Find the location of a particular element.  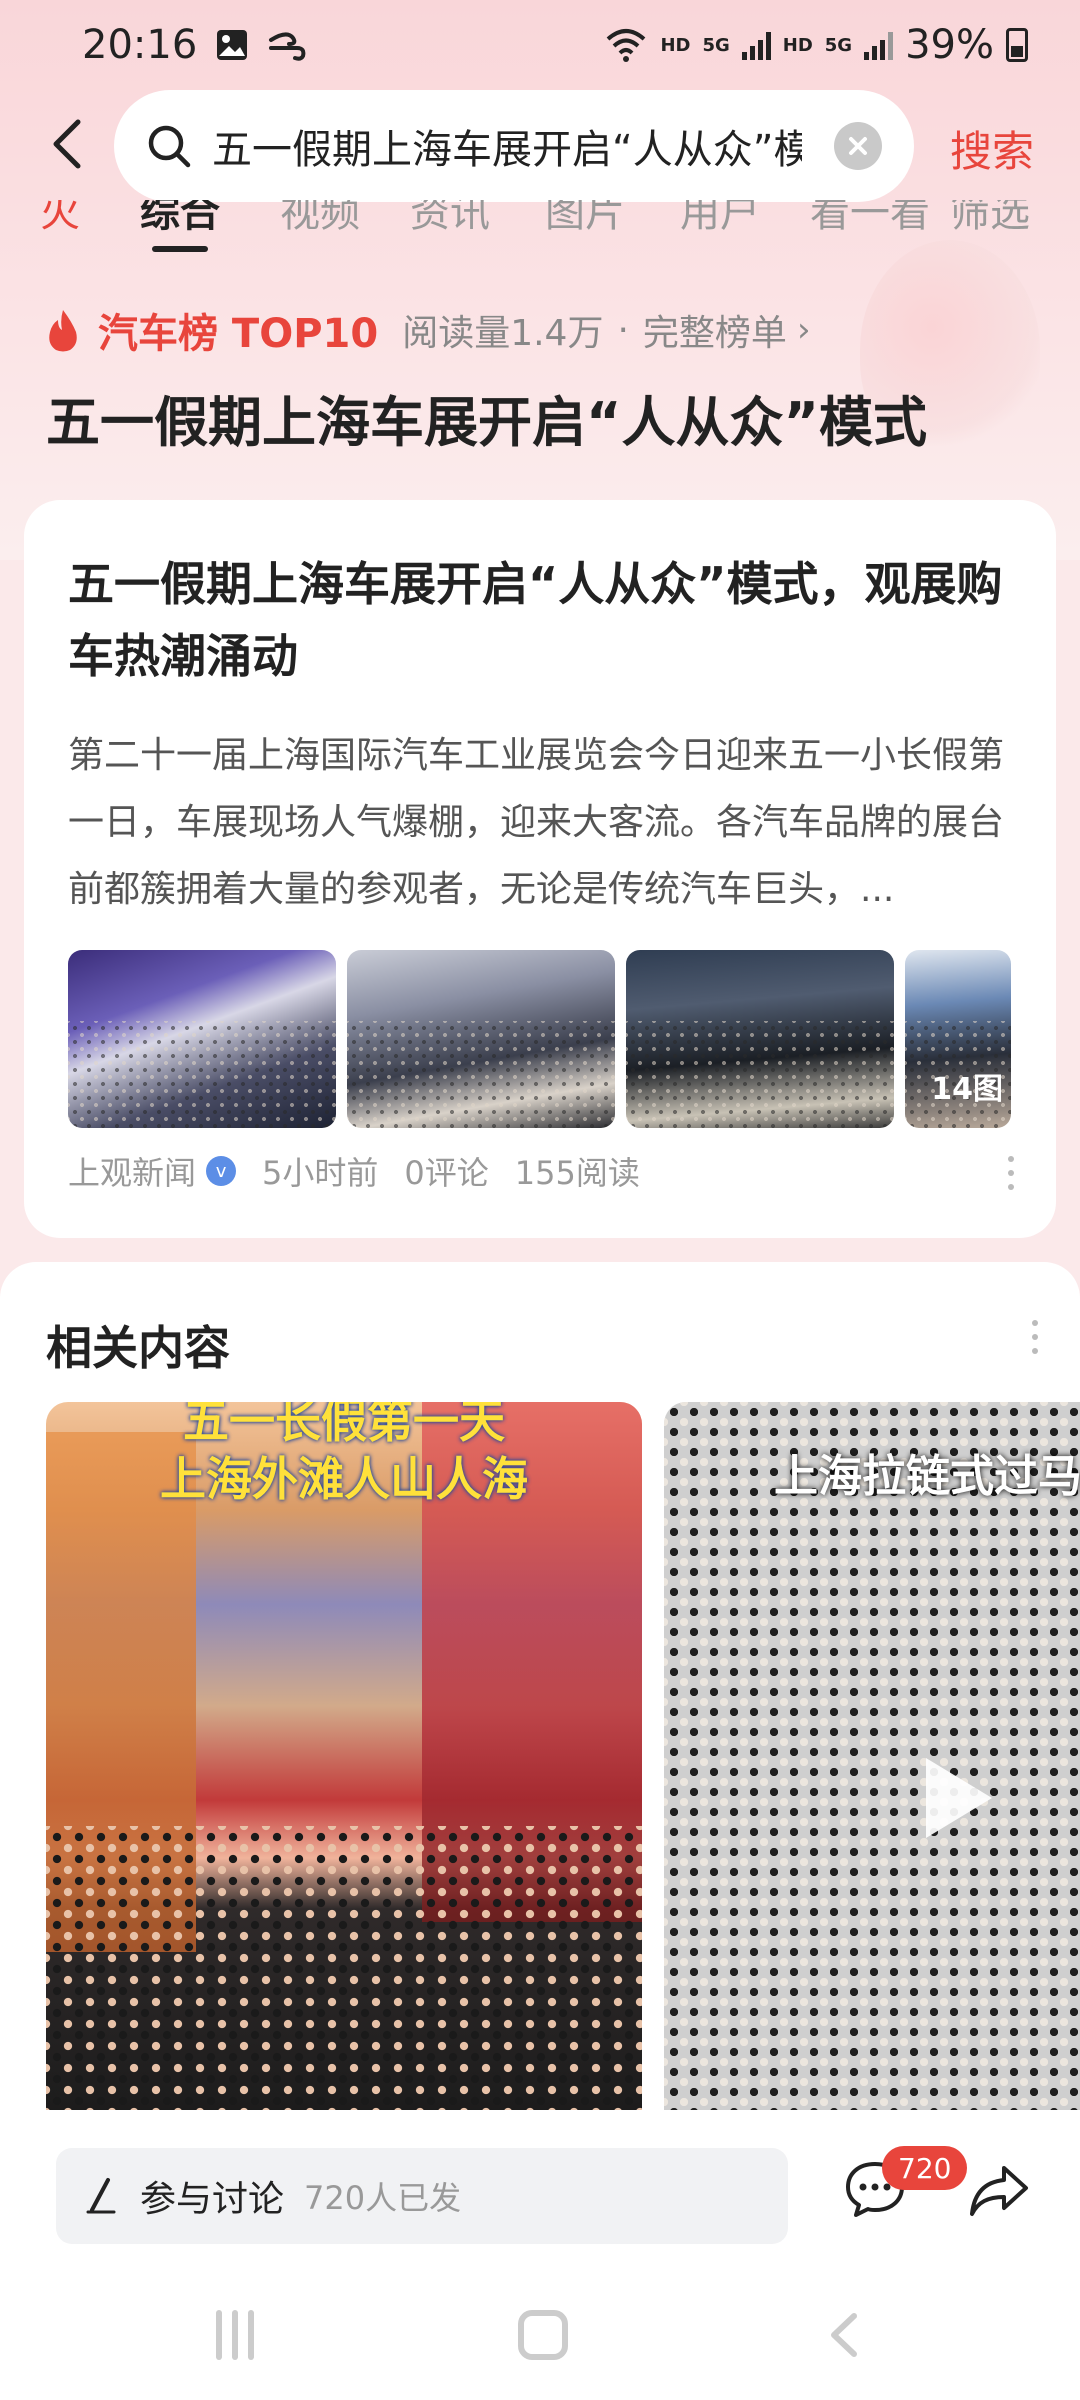

video-caption: 五一长假第一天 上海外滩人山人海 is located at coordinates (344, 1454).